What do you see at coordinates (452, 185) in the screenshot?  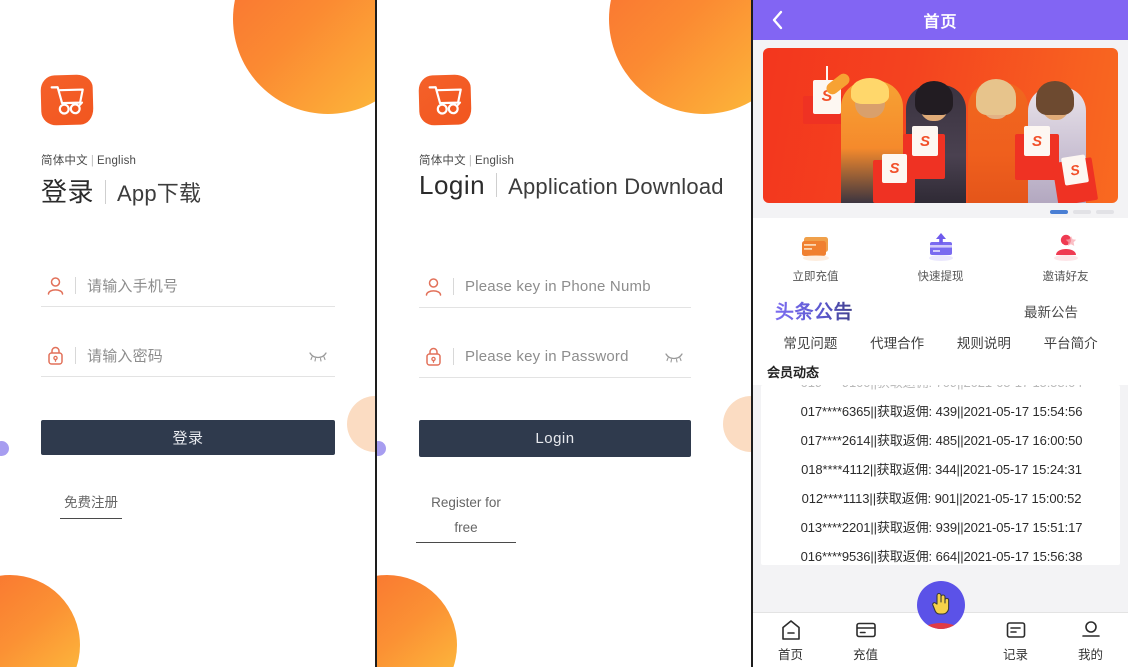 I see `title-login: Login` at bounding box center [452, 185].